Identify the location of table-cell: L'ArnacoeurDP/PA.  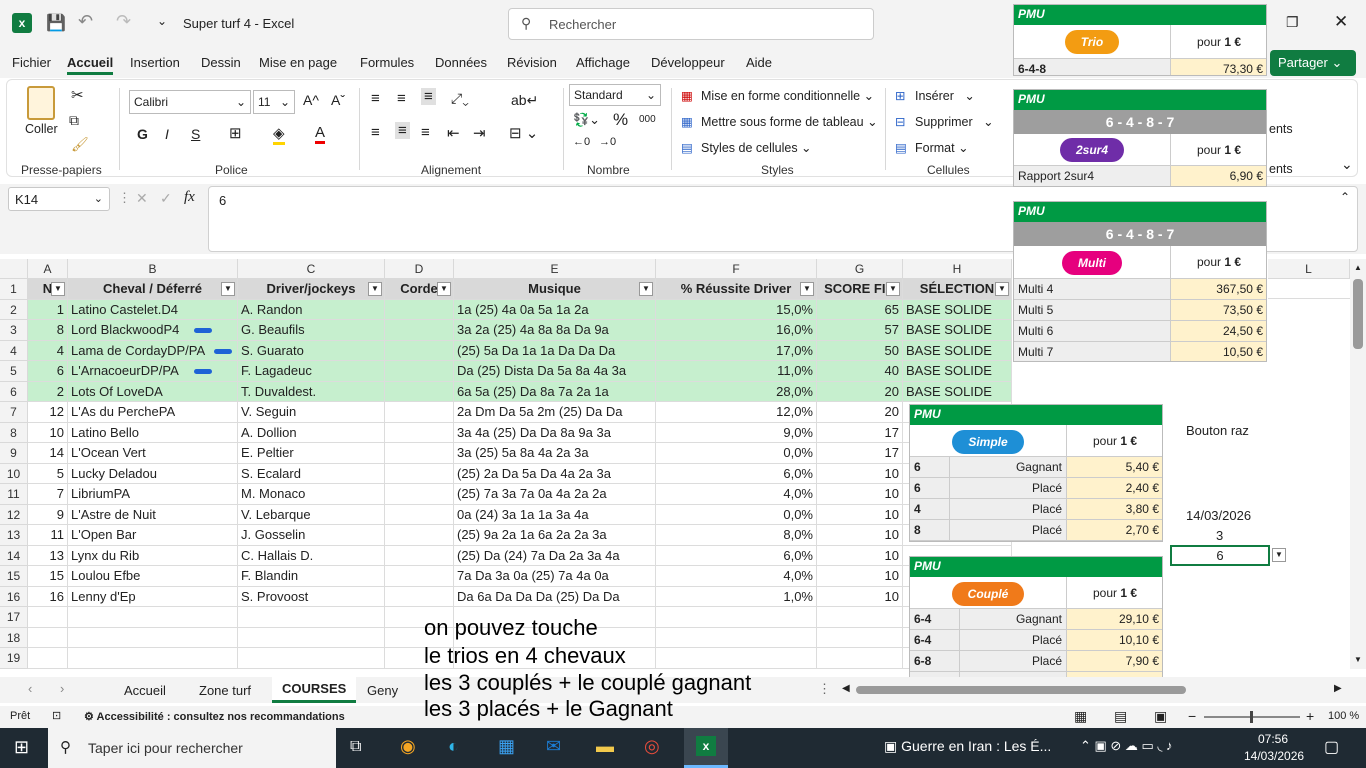
(153, 371).